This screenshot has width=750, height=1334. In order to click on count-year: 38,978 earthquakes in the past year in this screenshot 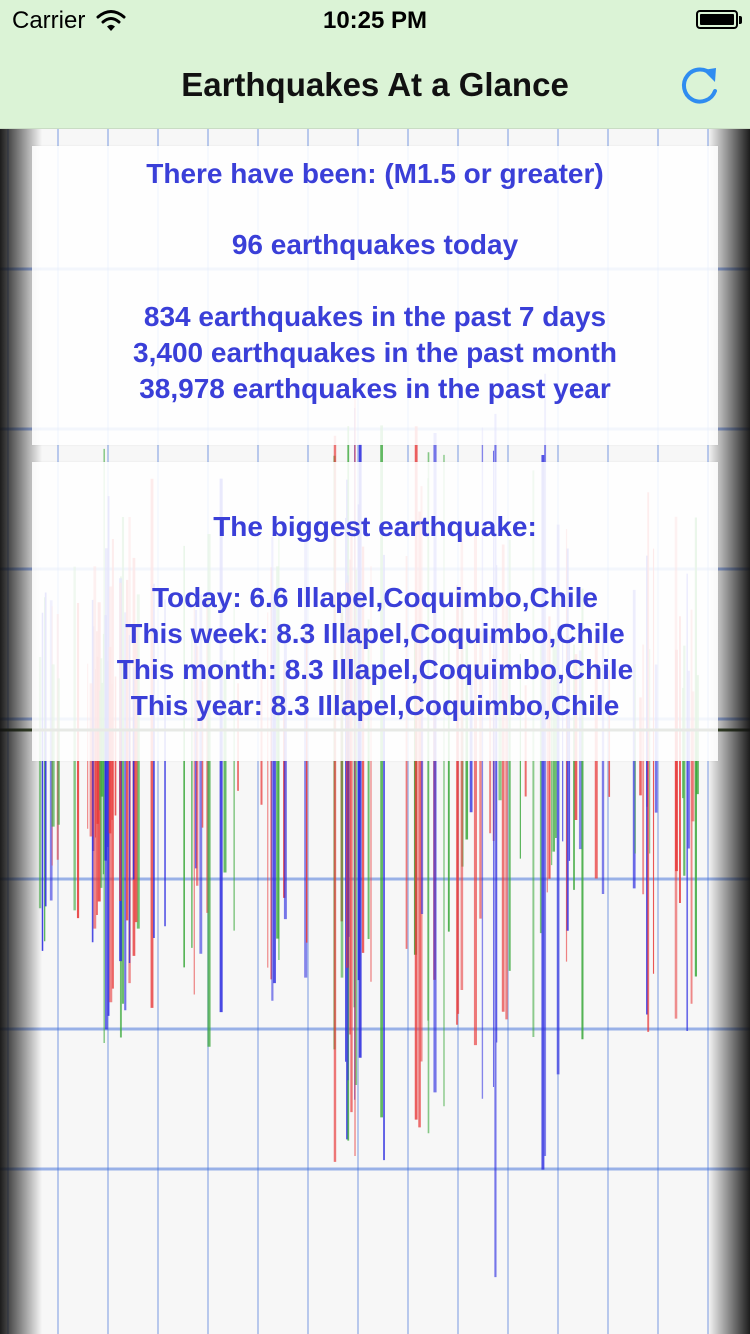, I will do `click(375, 388)`.